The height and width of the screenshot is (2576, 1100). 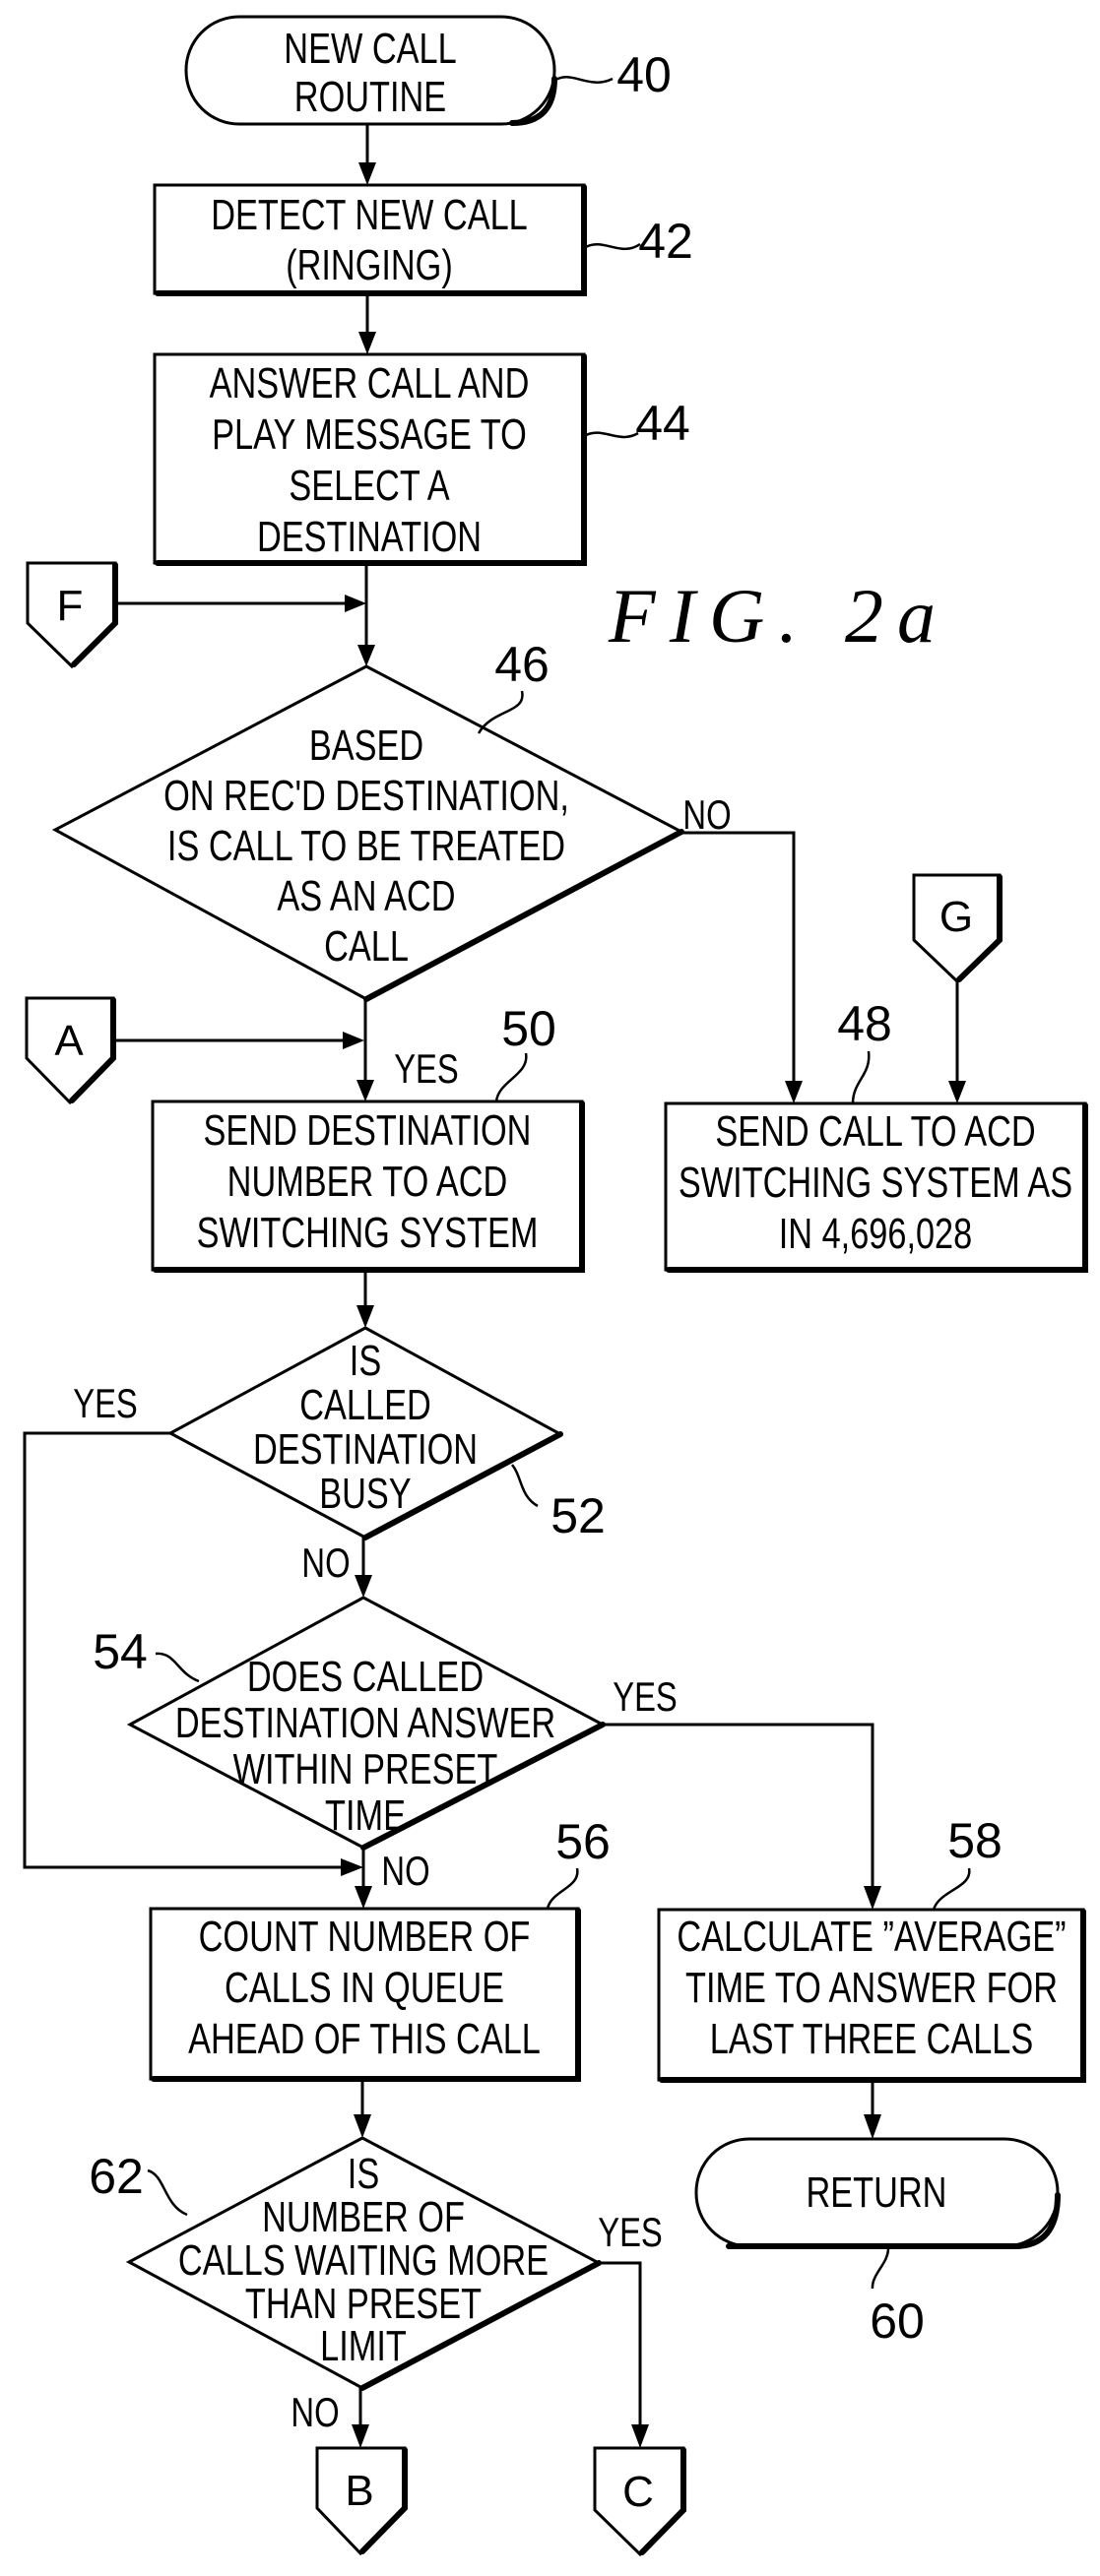 What do you see at coordinates (583, 1841) in the screenshot?
I see `ref-label-56: 56` at bounding box center [583, 1841].